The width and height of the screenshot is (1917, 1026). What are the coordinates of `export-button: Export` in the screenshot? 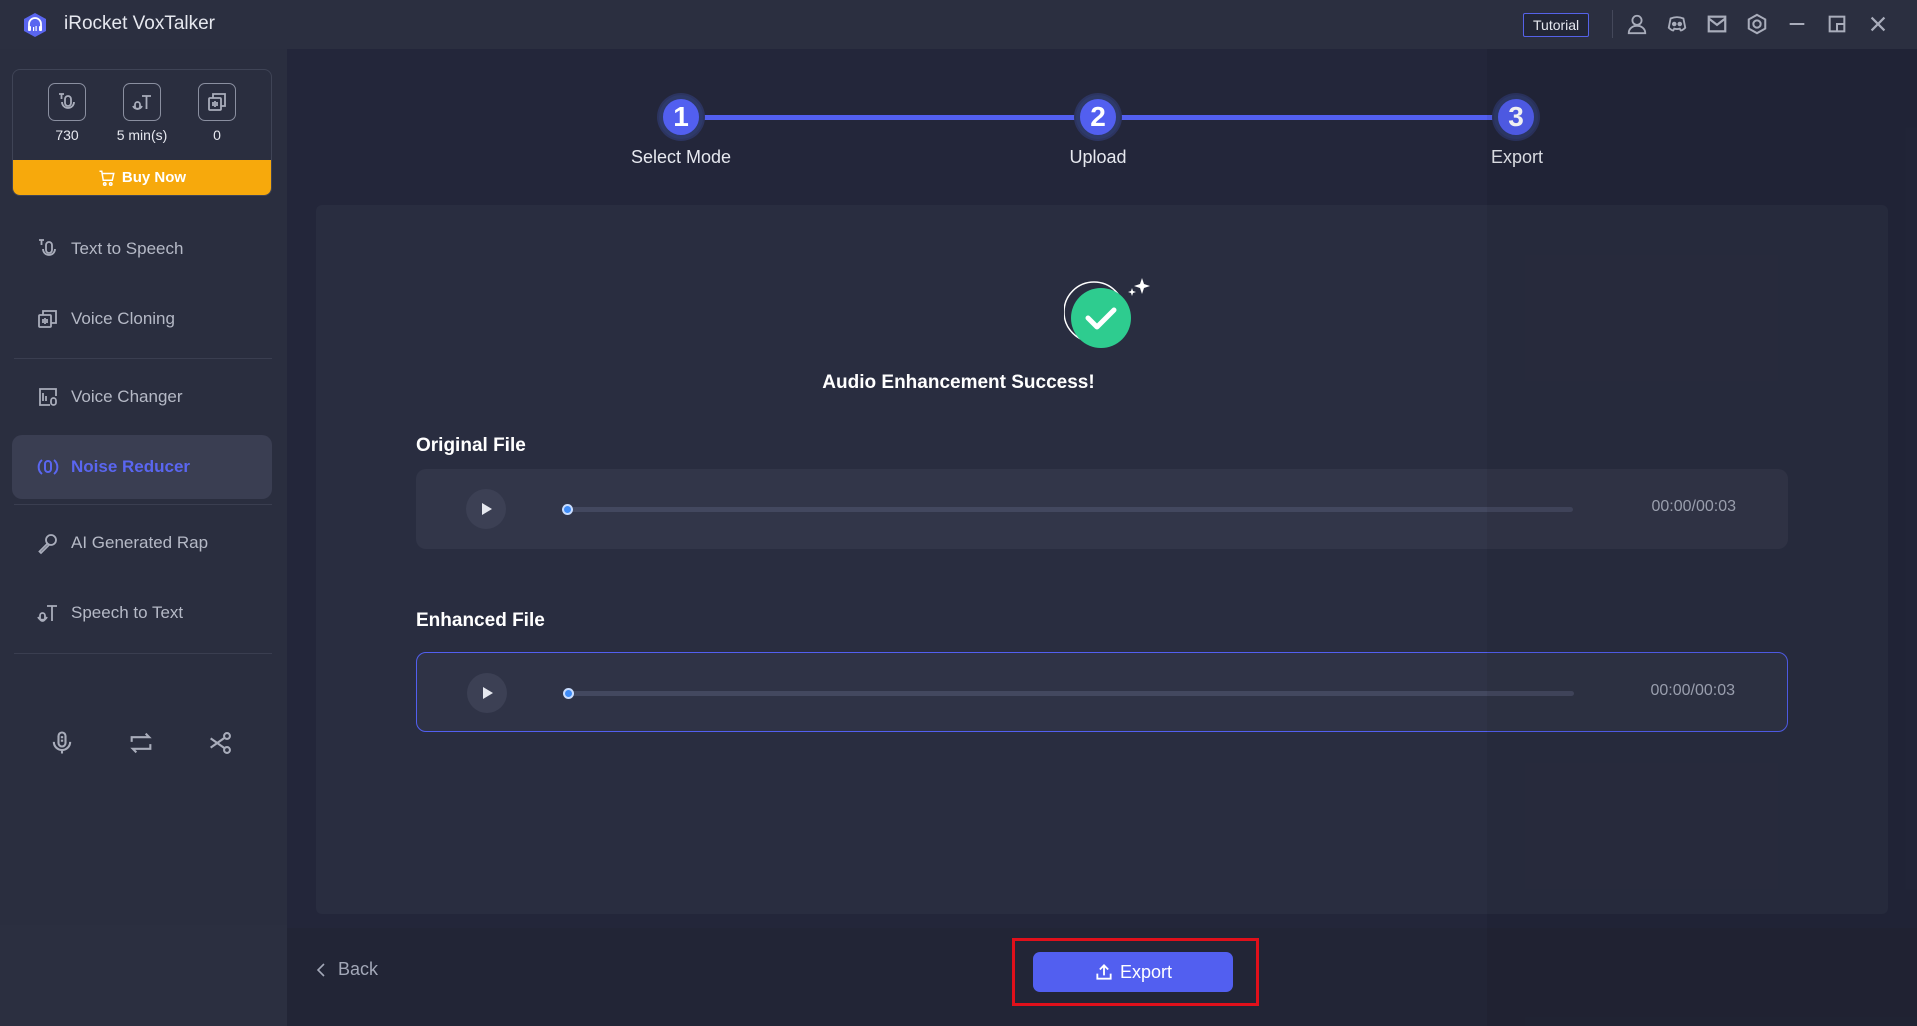 It's located at (1133, 972).